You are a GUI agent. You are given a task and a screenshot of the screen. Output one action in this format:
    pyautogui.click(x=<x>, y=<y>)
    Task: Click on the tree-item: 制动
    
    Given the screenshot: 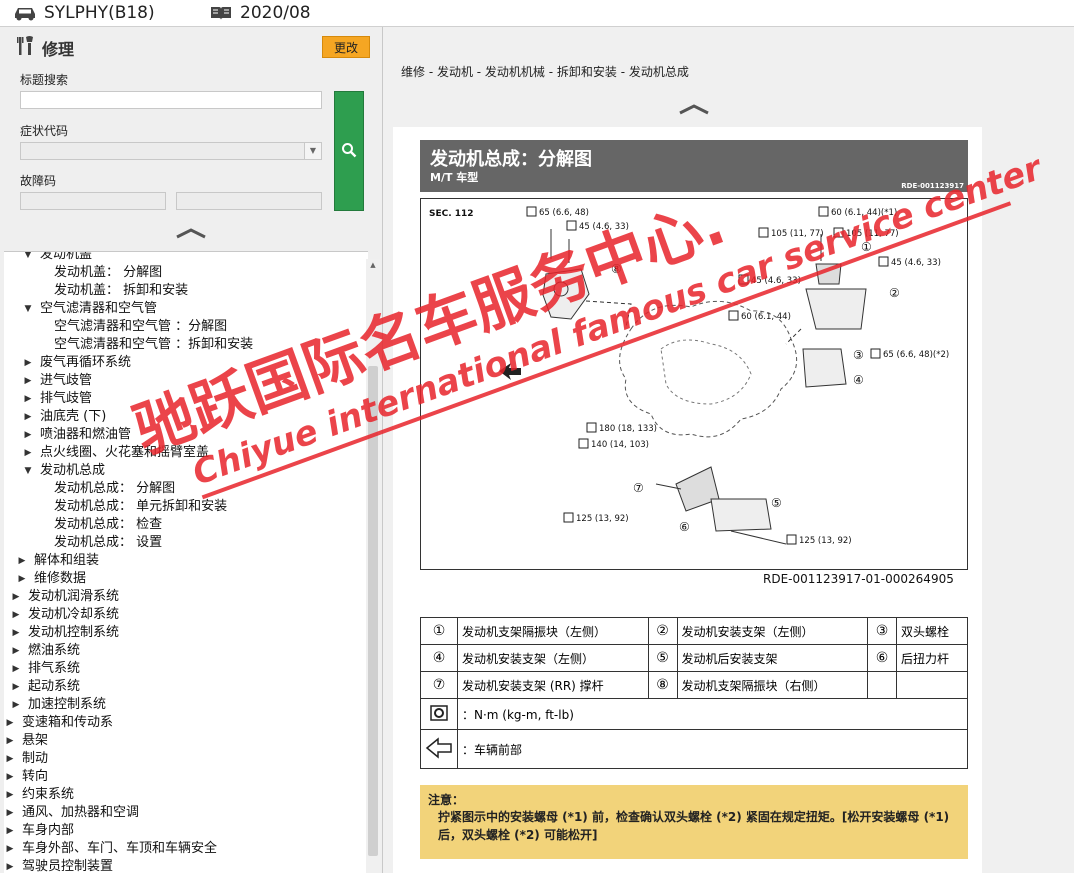 What is the action you would take?
    pyautogui.click(x=35, y=759)
    